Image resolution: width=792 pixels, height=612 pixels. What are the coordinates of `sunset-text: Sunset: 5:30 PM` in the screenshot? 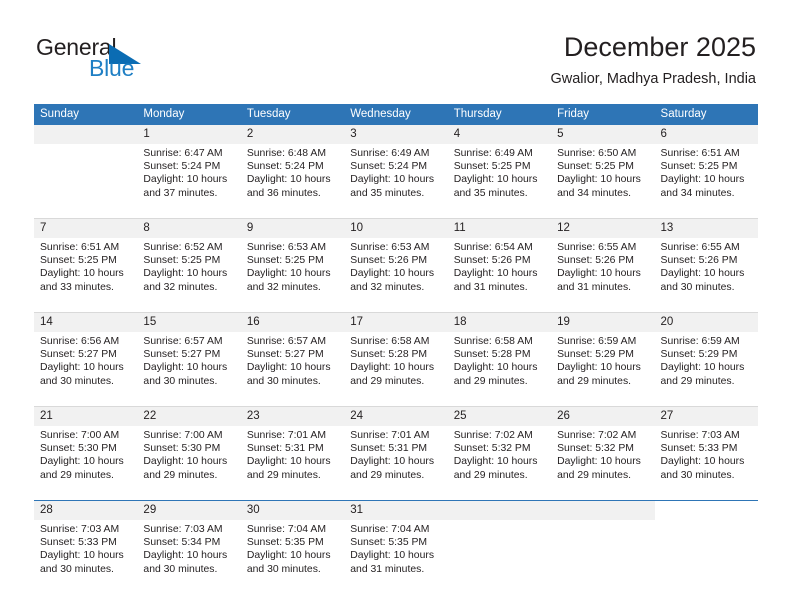 It's located at (78, 449).